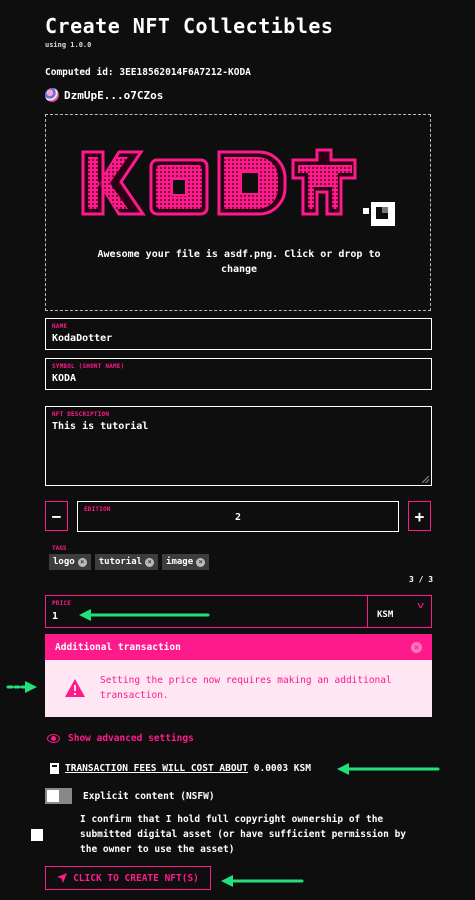 The image size is (475, 900). Describe the element at coordinates (114, 95) in the screenshot. I see `owner-address: DzmUpE...o7CZos` at that location.